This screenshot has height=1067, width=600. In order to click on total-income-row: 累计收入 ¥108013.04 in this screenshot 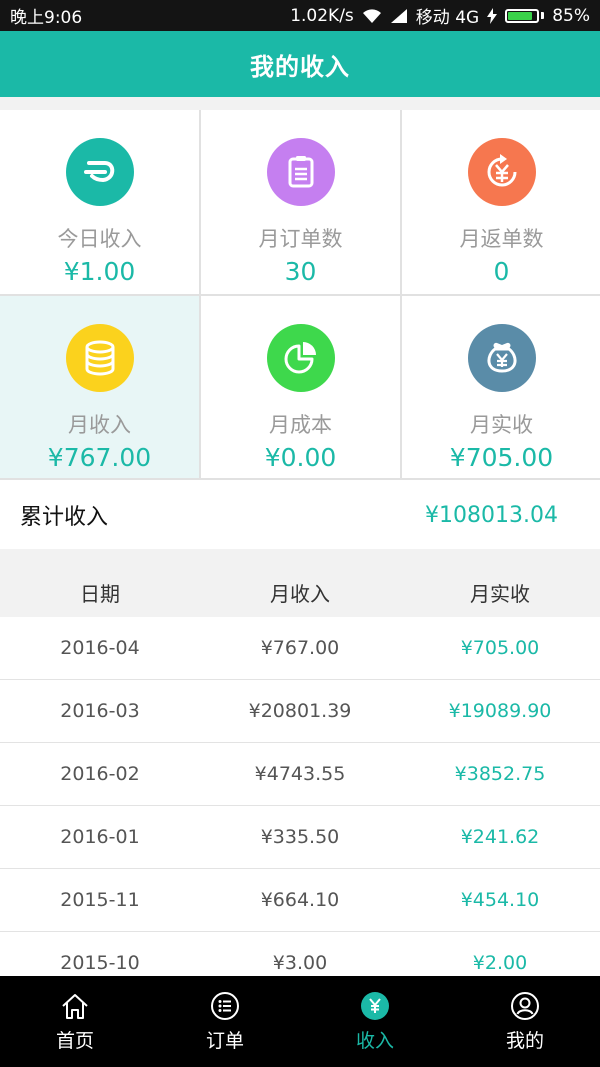, I will do `click(300, 515)`.